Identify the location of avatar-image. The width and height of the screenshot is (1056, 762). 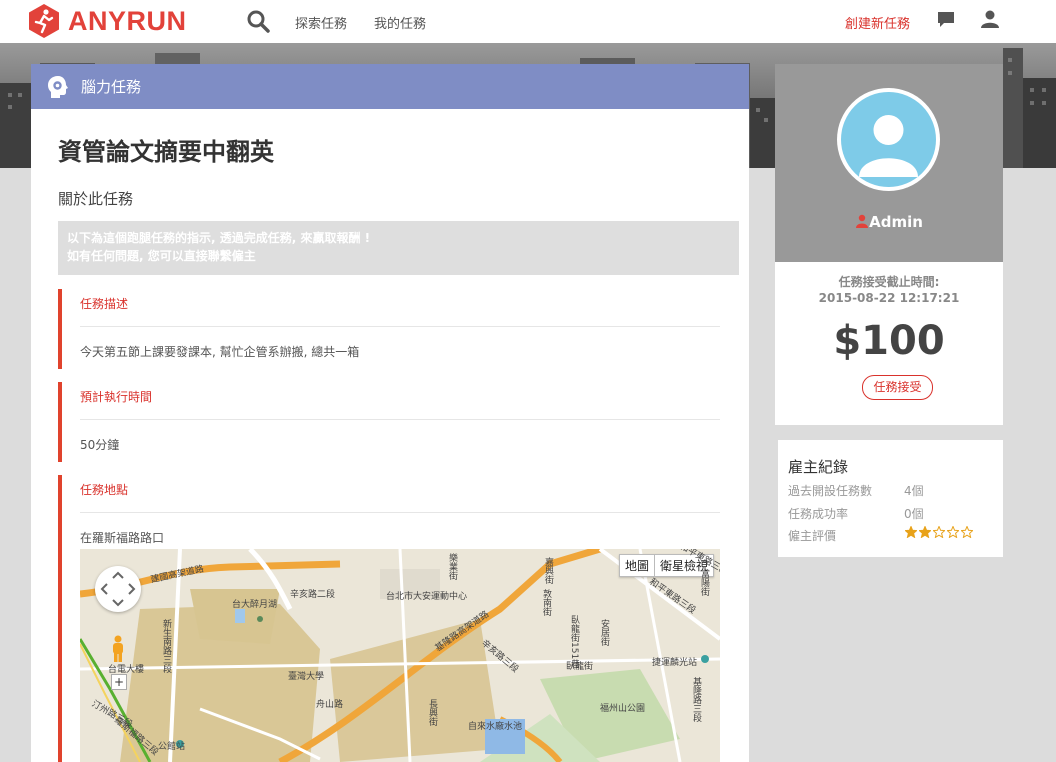
(888, 139).